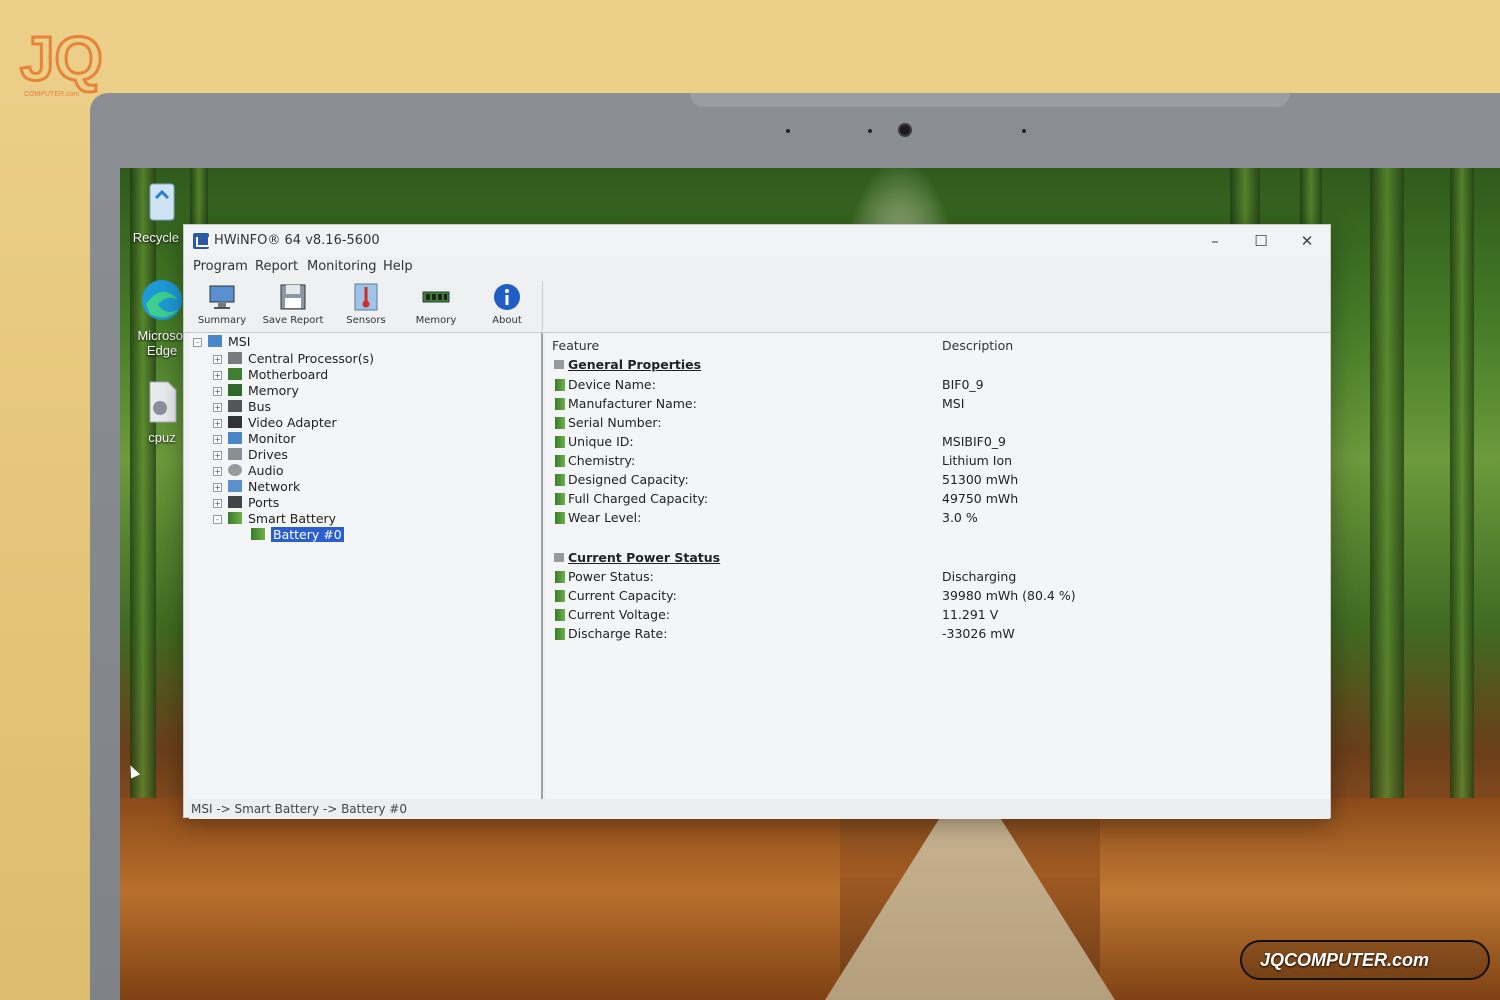 The height and width of the screenshot is (1000, 1500). Describe the element at coordinates (507, 297) in the screenshot. I see `info-icon` at that location.